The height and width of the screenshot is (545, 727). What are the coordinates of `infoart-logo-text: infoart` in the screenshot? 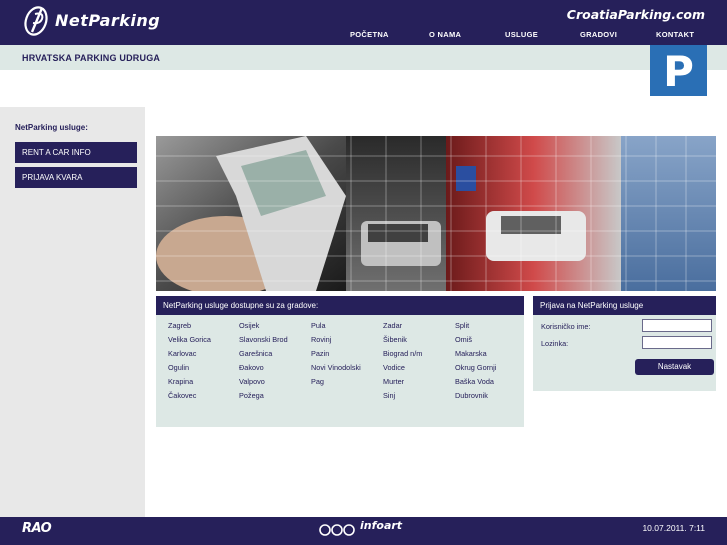 It's located at (381, 525).